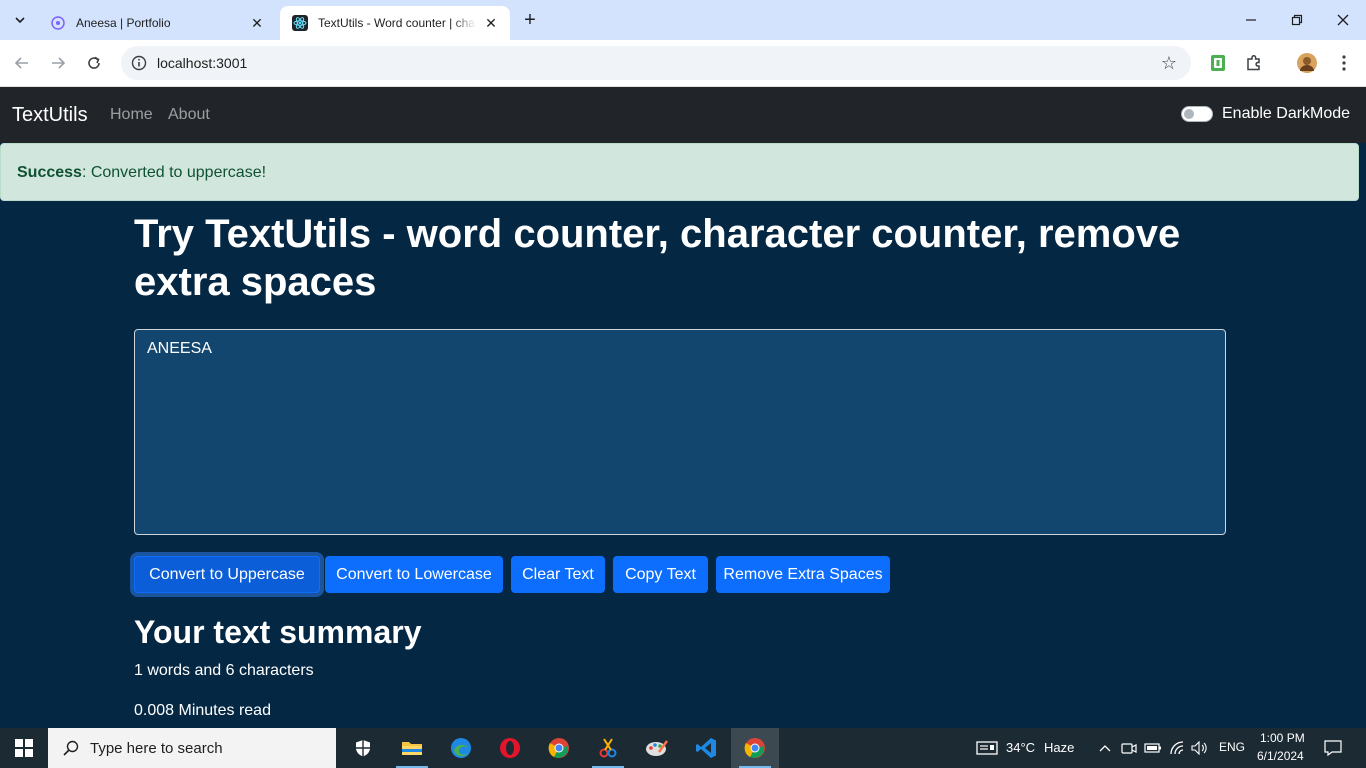  I want to click on file-explorer-icon, so click(412, 748).